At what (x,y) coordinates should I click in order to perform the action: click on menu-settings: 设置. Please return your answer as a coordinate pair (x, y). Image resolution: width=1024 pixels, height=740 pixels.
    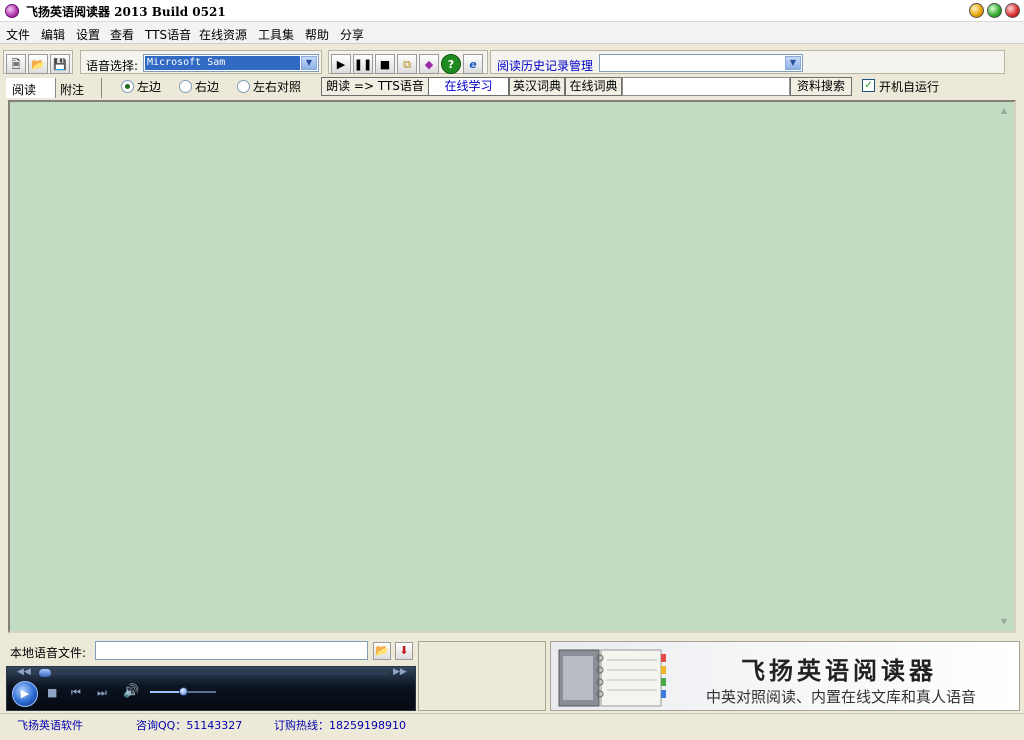
    Looking at the image, I should click on (88, 34).